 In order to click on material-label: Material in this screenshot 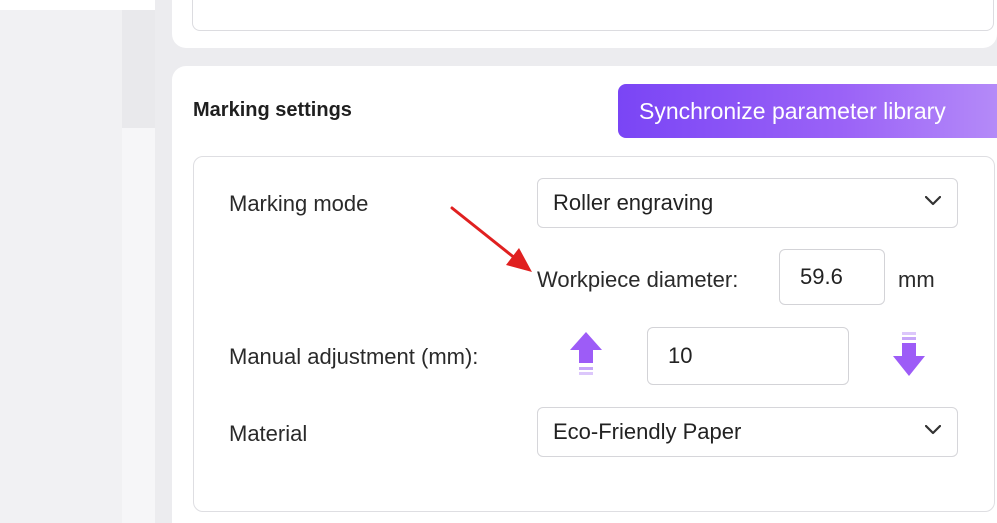, I will do `click(268, 433)`.